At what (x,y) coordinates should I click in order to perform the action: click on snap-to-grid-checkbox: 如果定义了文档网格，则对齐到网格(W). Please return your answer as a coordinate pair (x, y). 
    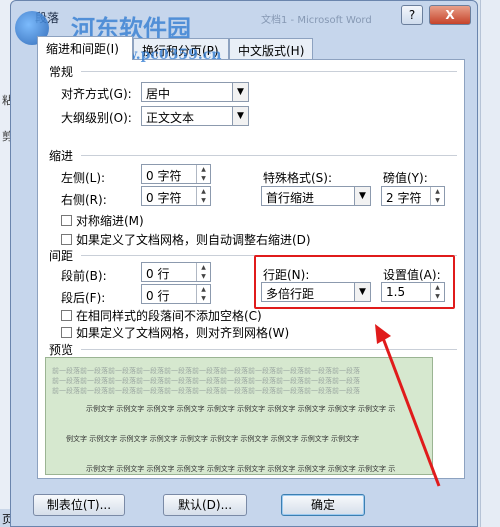
    Looking at the image, I should click on (175, 332).